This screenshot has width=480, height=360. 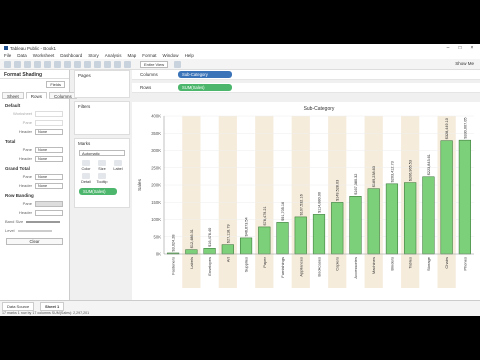 I want to click on sub-category-pill: Sub-Category, so click(x=205, y=74).